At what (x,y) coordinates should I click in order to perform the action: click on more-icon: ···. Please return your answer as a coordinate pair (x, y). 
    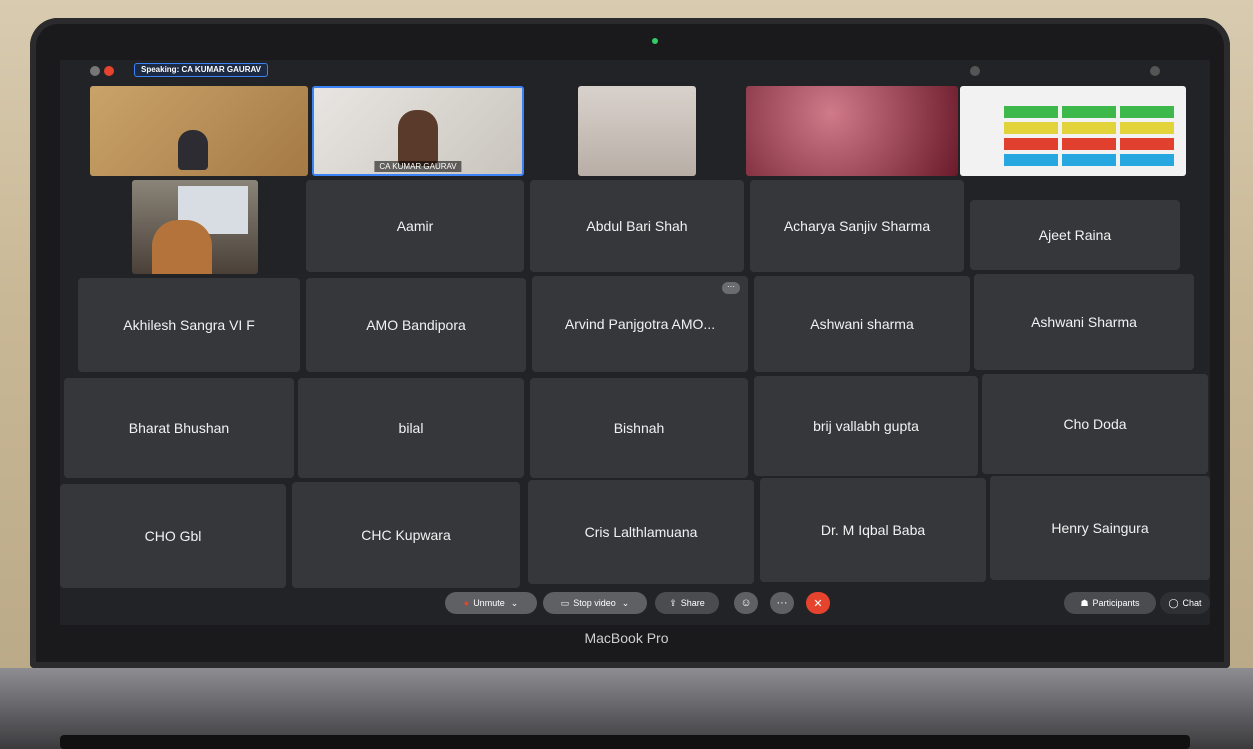
    Looking at the image, I should click on (782, 603).